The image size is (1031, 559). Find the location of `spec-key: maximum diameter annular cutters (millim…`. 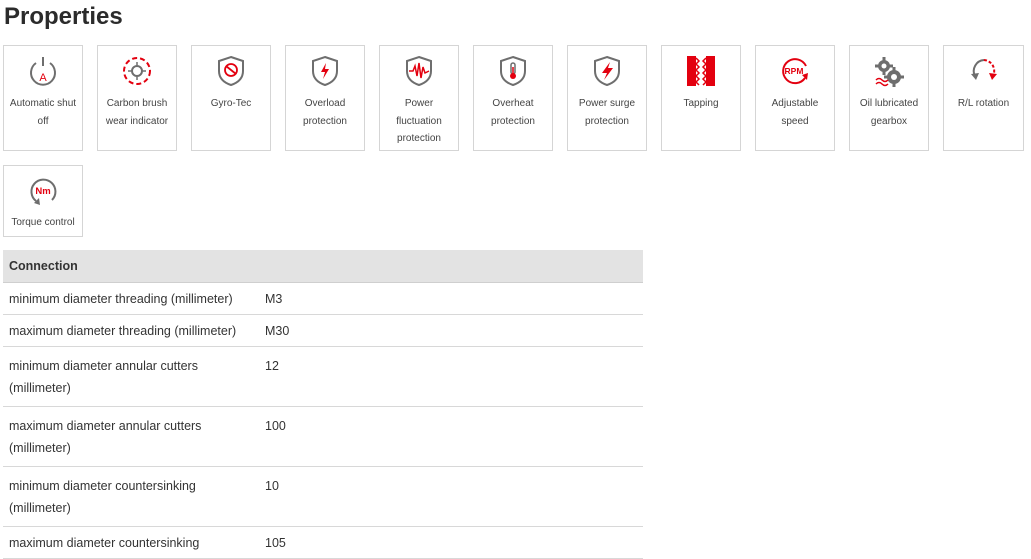

spec-key: maximum diameter annular cutters (millim… is located at coordinates (131, 436).